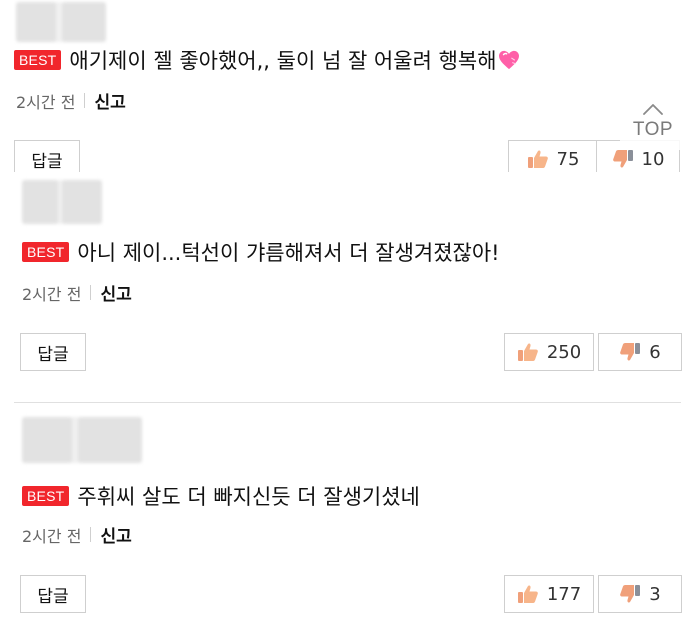 This screenshot has width=691, height=631. I want to click on top-label: TOP, so click(653, 129).